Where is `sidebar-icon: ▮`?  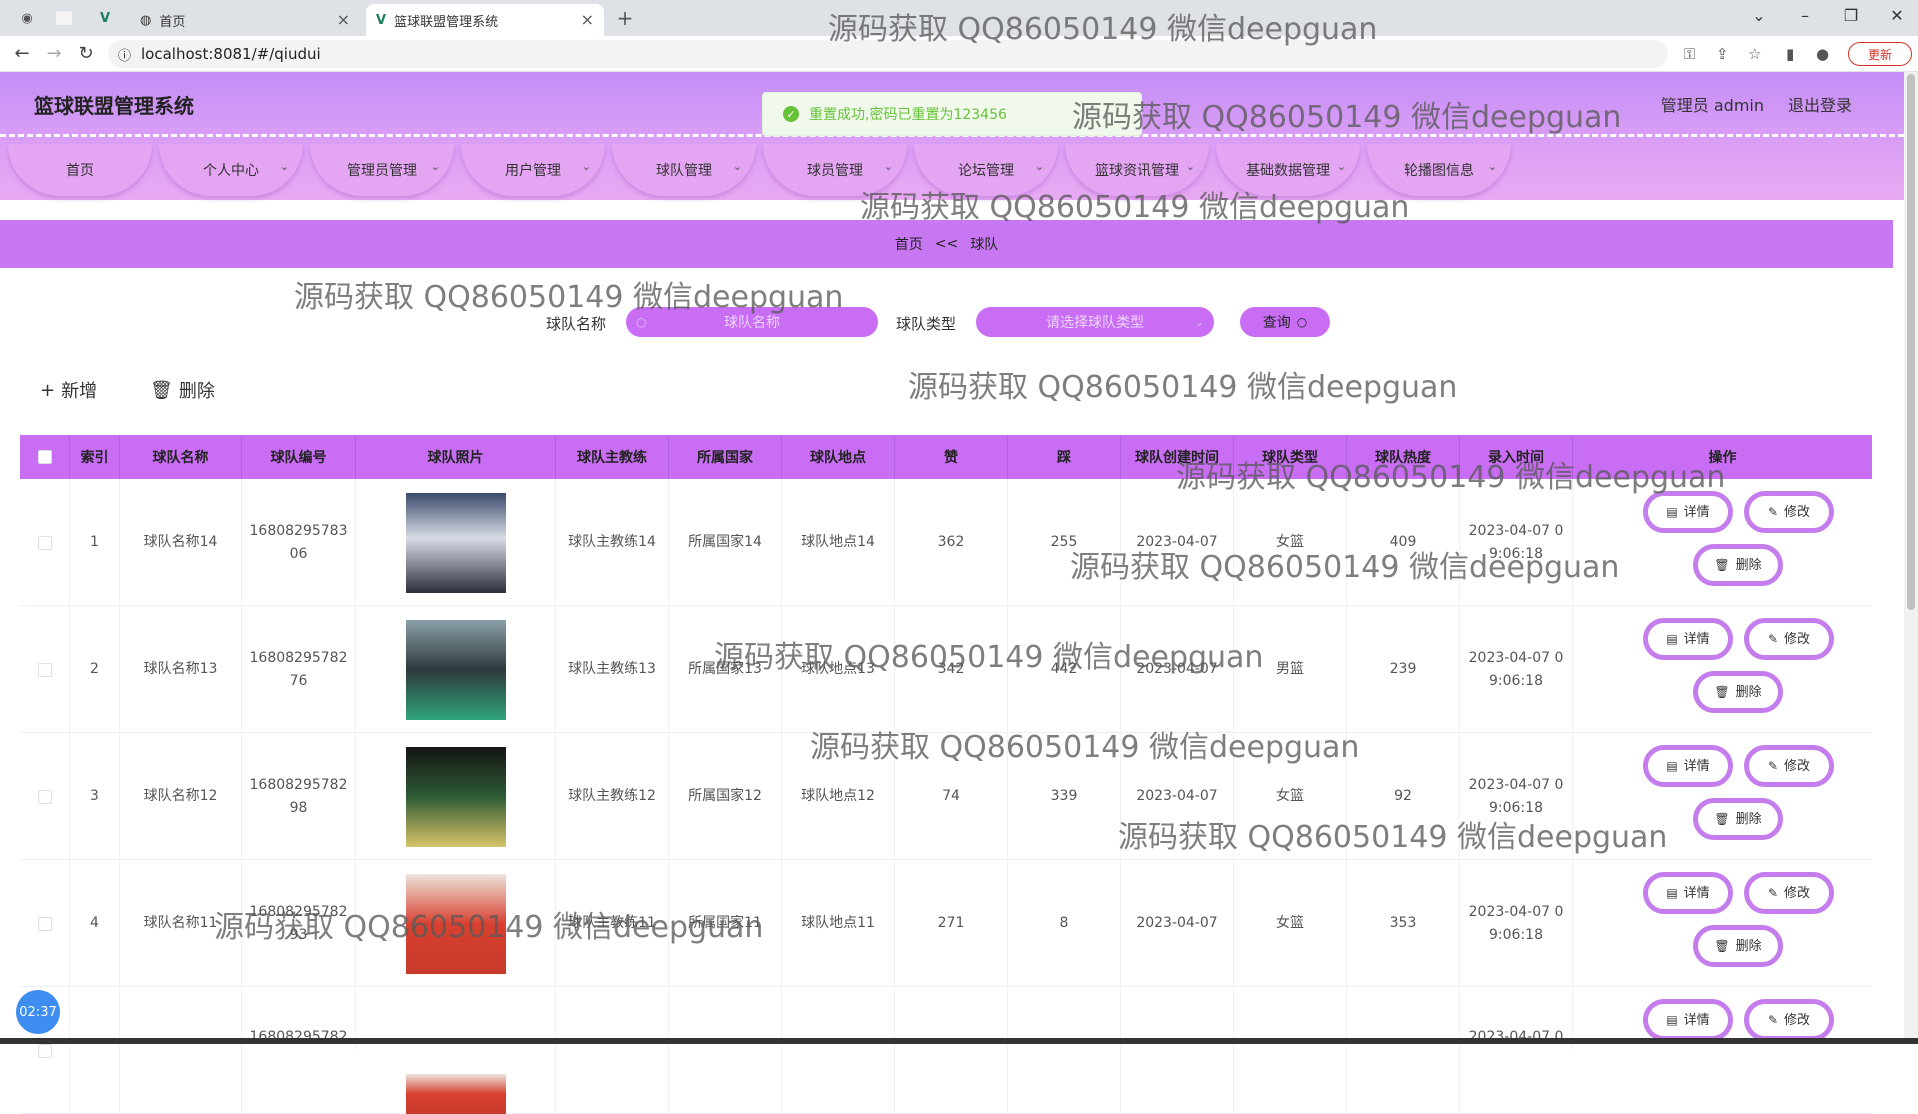
sidebar-icon: ▮ is located at coordinates (1790, 54).